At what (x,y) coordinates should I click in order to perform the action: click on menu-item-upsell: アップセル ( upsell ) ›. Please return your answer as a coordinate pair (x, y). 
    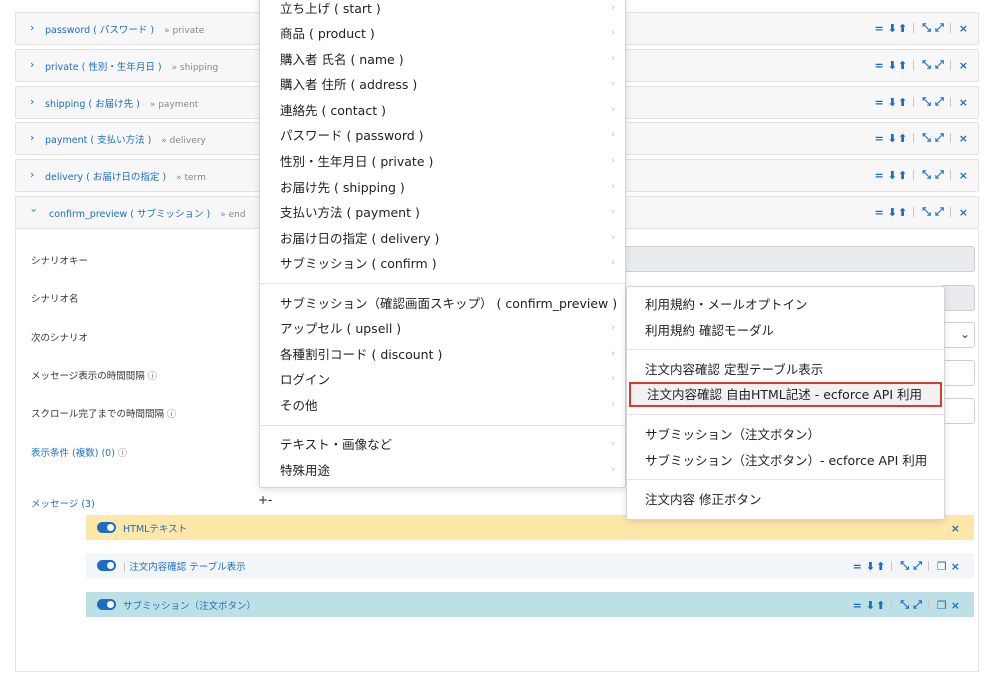
    Looking at the image, I should click on (442, 328).